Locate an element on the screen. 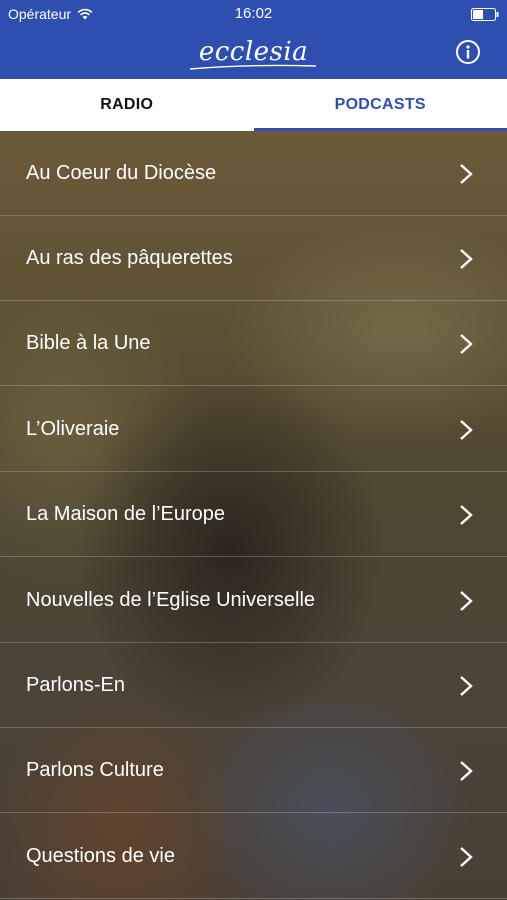 This screenshot has height=900, width=507. status-time: 16:02 is located at coordinates (253, 13).